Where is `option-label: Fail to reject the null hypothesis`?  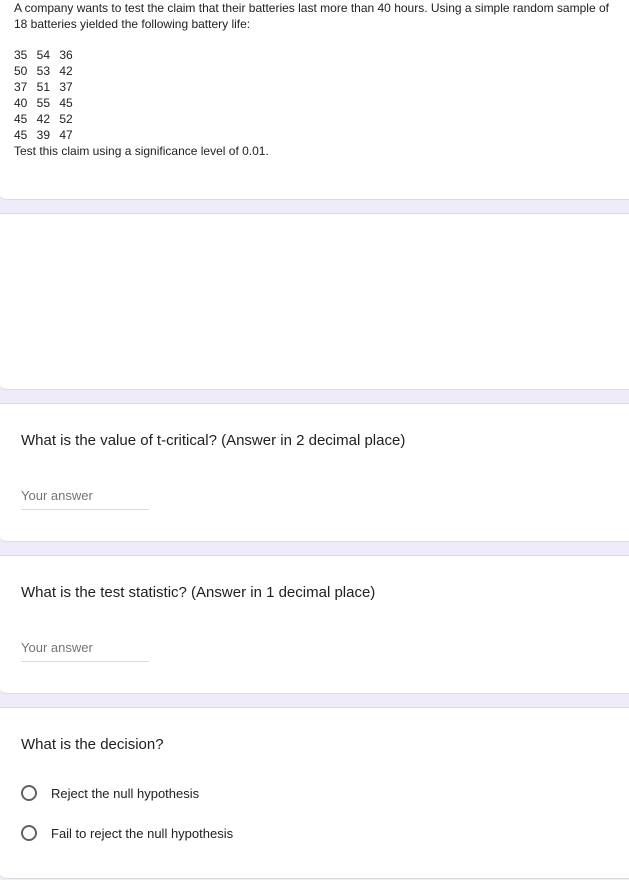 option-label: Fail to reject the null hypothesis is located at coordinates (142, 833).